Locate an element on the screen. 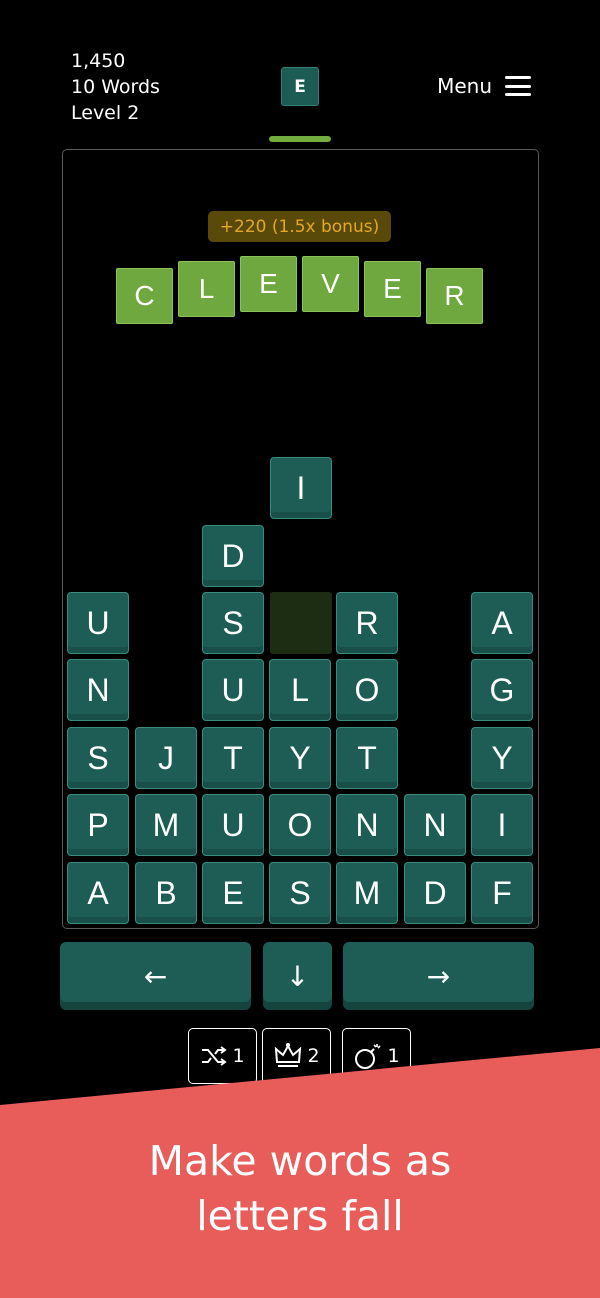  bonus-badge: +220 (1.5x bonus) is located at coordinates (299, 226).